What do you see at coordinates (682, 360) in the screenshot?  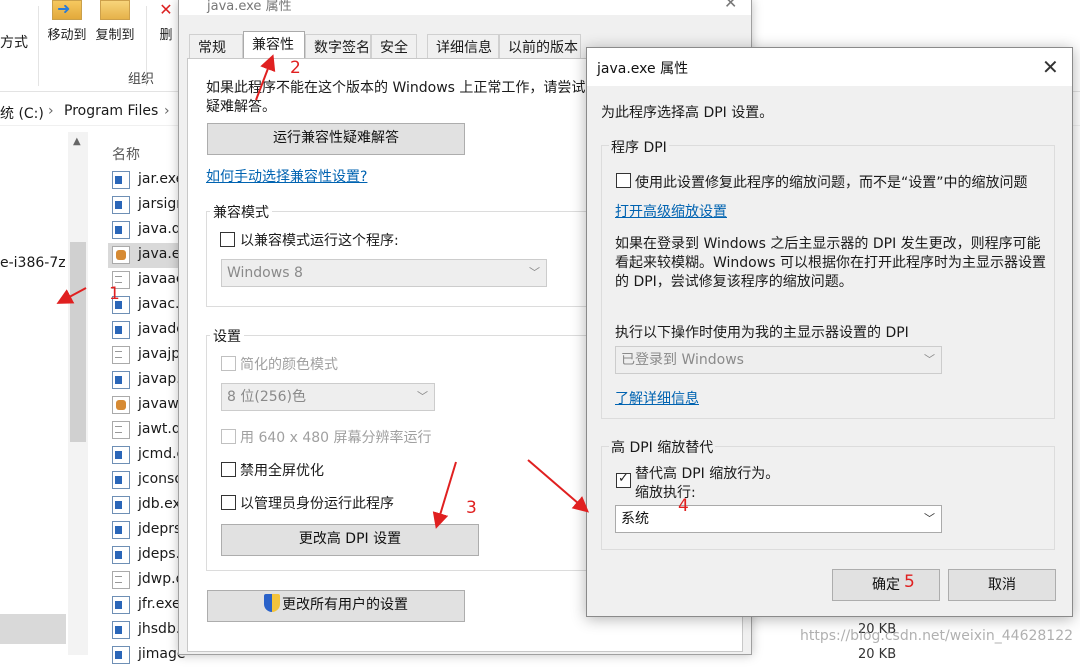 I see `dpi-when-value: 已登录到 Windows` at bounding box center [682, 360].